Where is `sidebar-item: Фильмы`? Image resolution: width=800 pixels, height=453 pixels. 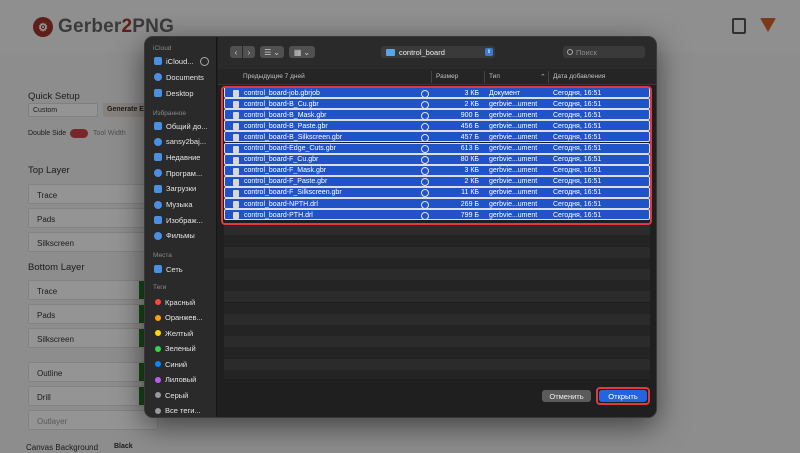
sidebar-item: Фильмы is located at coordinates (182, 236).